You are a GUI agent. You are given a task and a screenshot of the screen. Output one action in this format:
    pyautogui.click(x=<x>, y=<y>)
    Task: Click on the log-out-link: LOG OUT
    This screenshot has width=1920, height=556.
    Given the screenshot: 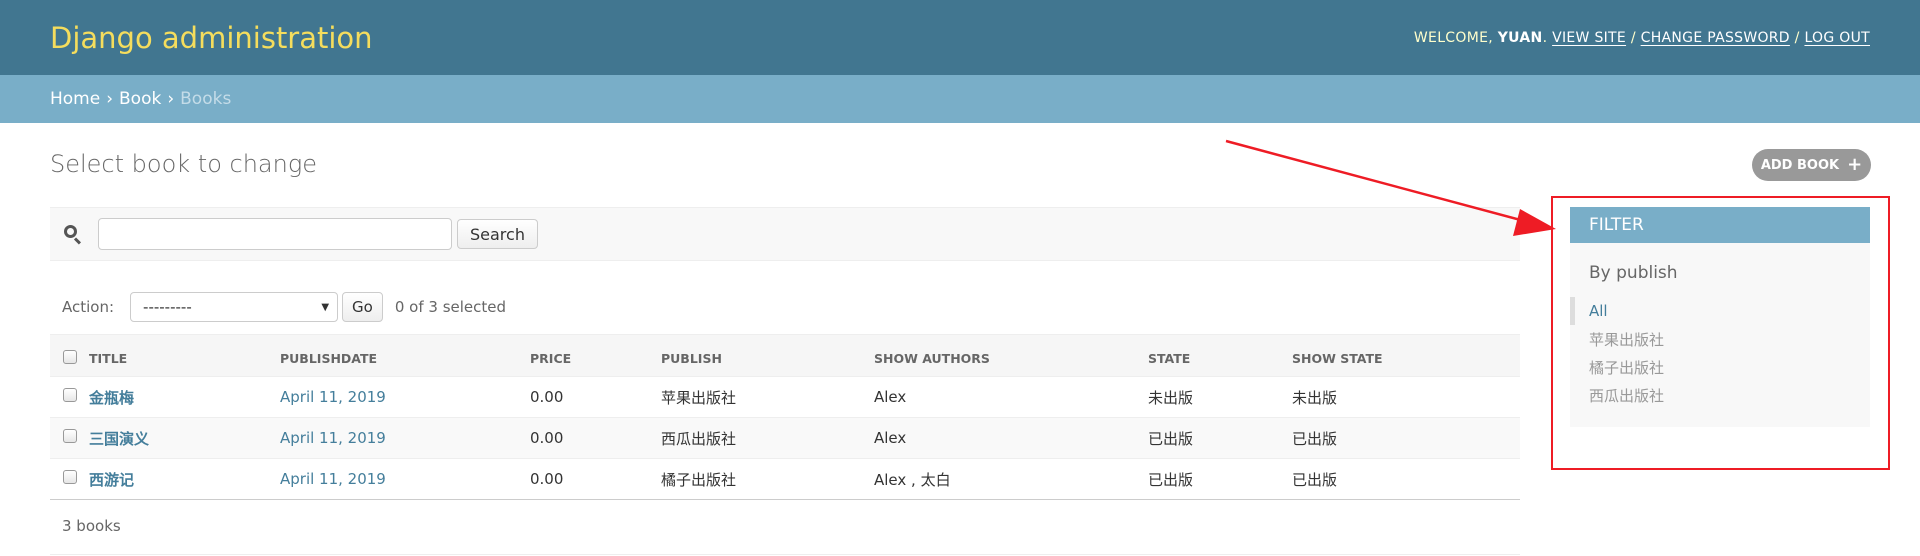 What is the action you would take?
    pyautogui.click(x=1837, y=38)
    